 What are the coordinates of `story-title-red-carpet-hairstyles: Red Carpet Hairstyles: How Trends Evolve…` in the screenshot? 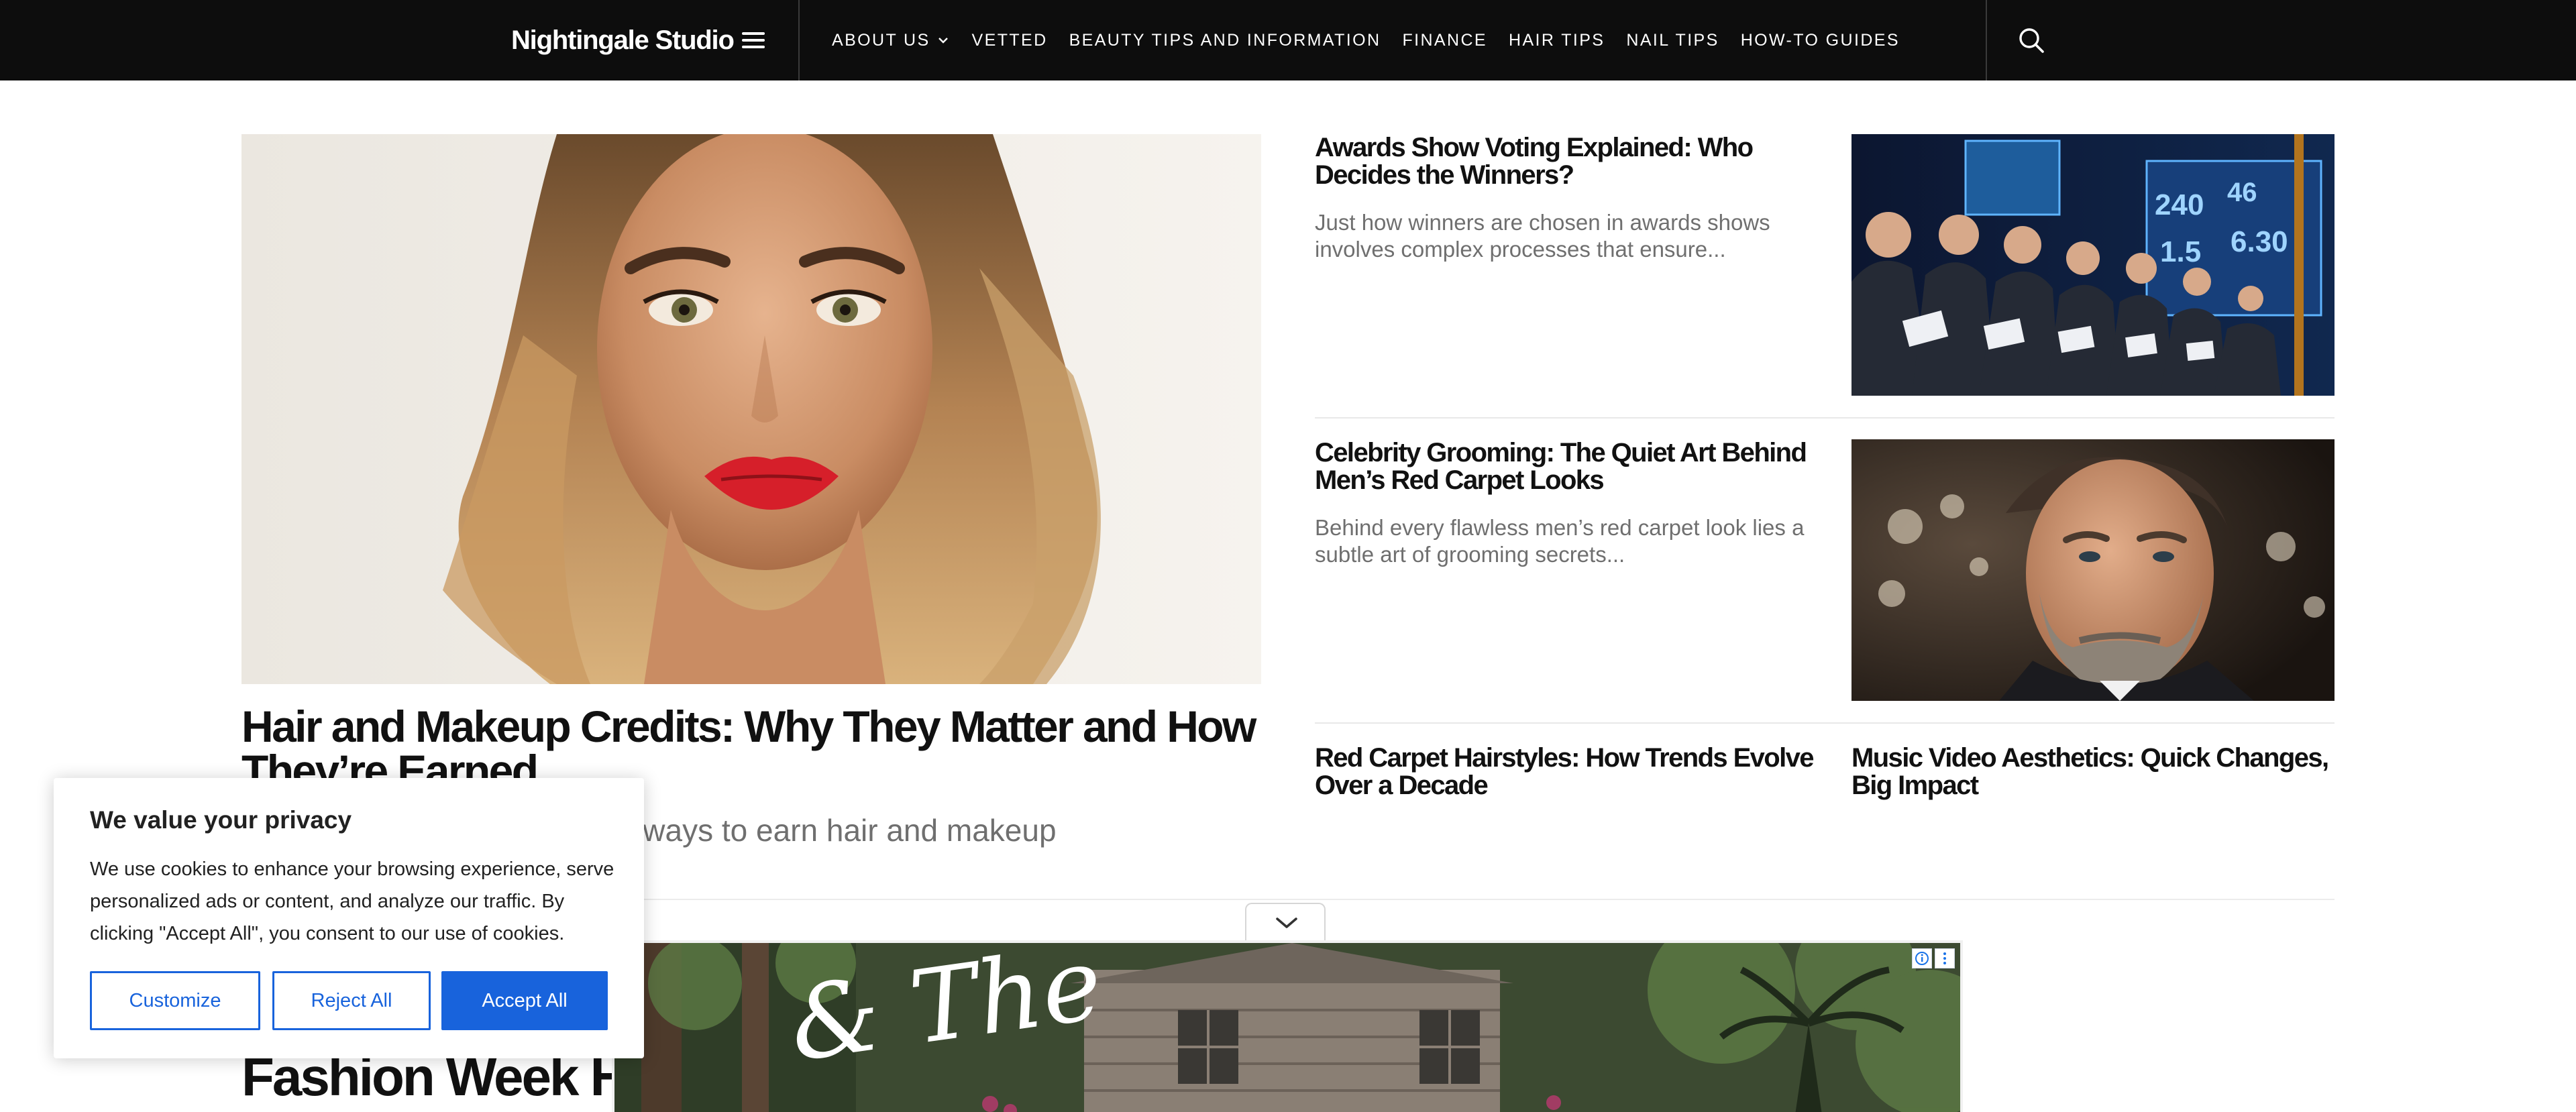 It's located at (1570, 771).